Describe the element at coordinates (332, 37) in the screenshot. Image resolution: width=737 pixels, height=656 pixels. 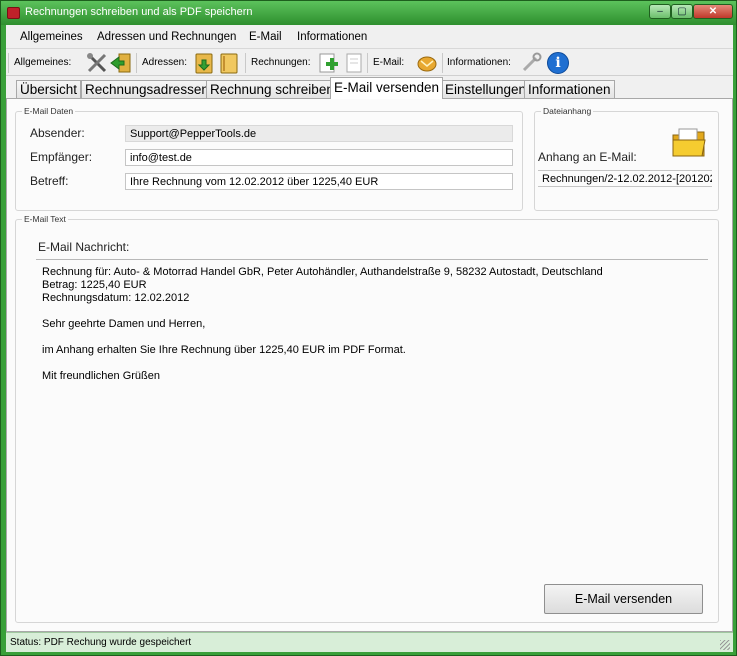
I see `menu-informationen: Informationen` at that location.